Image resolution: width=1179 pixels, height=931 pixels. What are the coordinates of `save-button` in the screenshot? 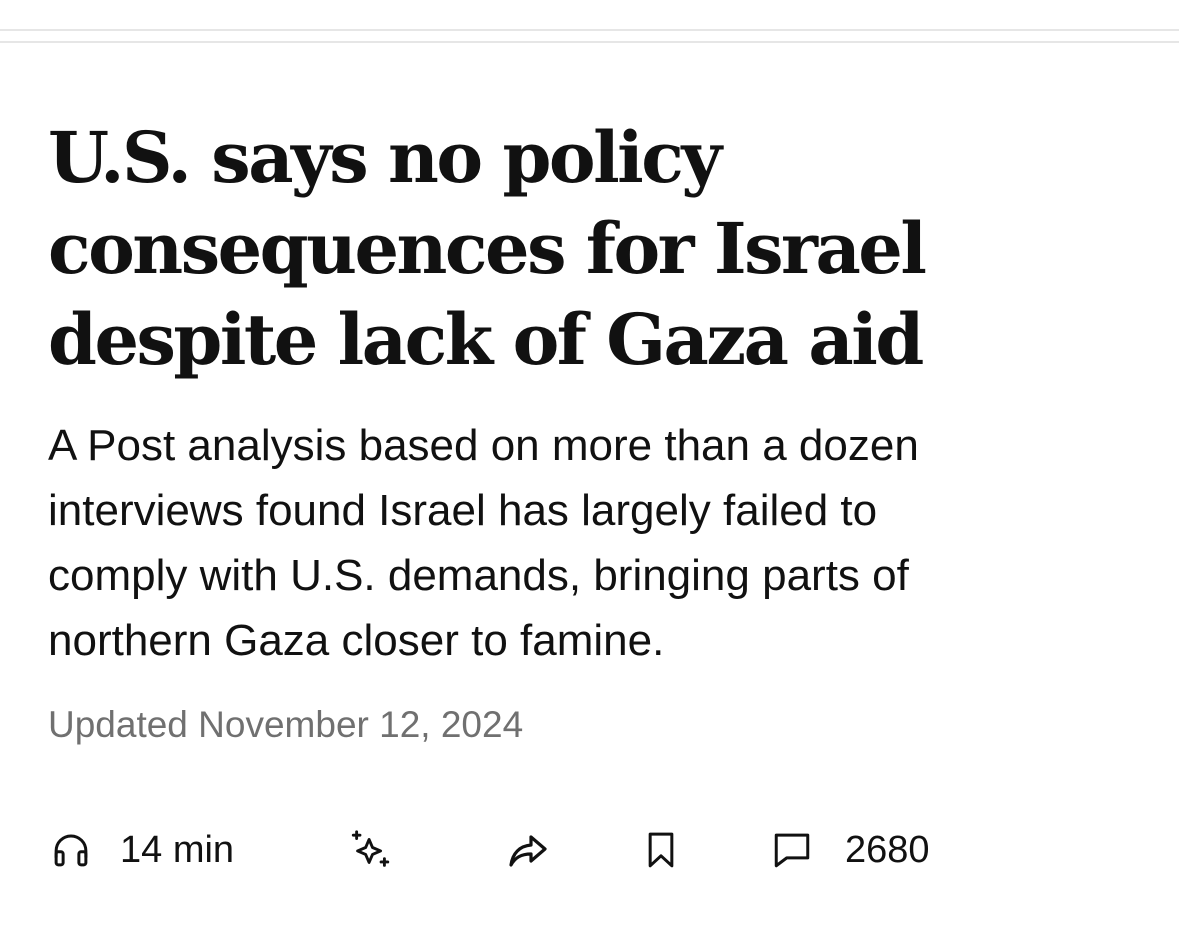 It's located at (661, 850).